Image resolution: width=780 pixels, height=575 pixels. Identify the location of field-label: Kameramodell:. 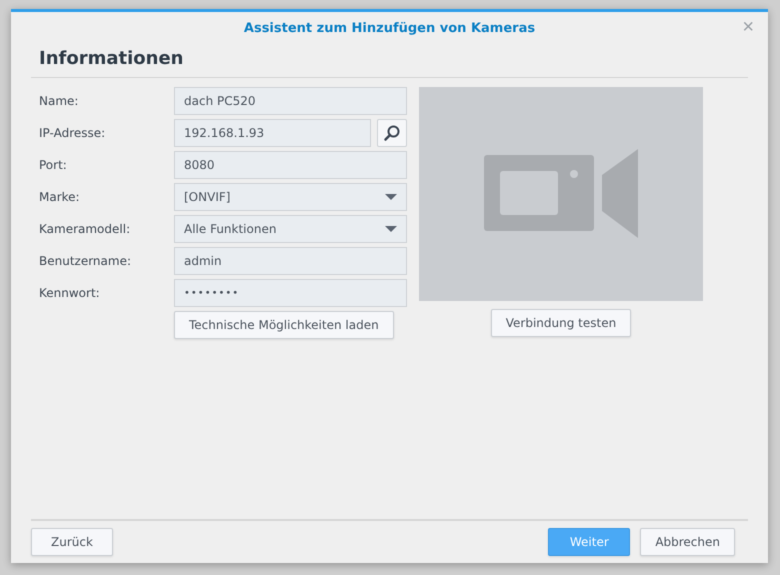
(85, 229).